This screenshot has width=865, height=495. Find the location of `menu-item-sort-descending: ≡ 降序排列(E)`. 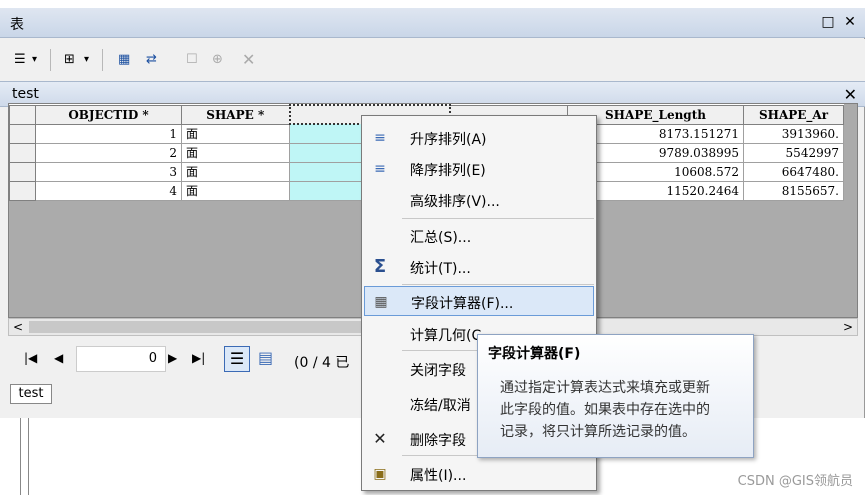

menu-item-sort-descending: ≡ 降序排列(E) is located at coordinates (479, 169).